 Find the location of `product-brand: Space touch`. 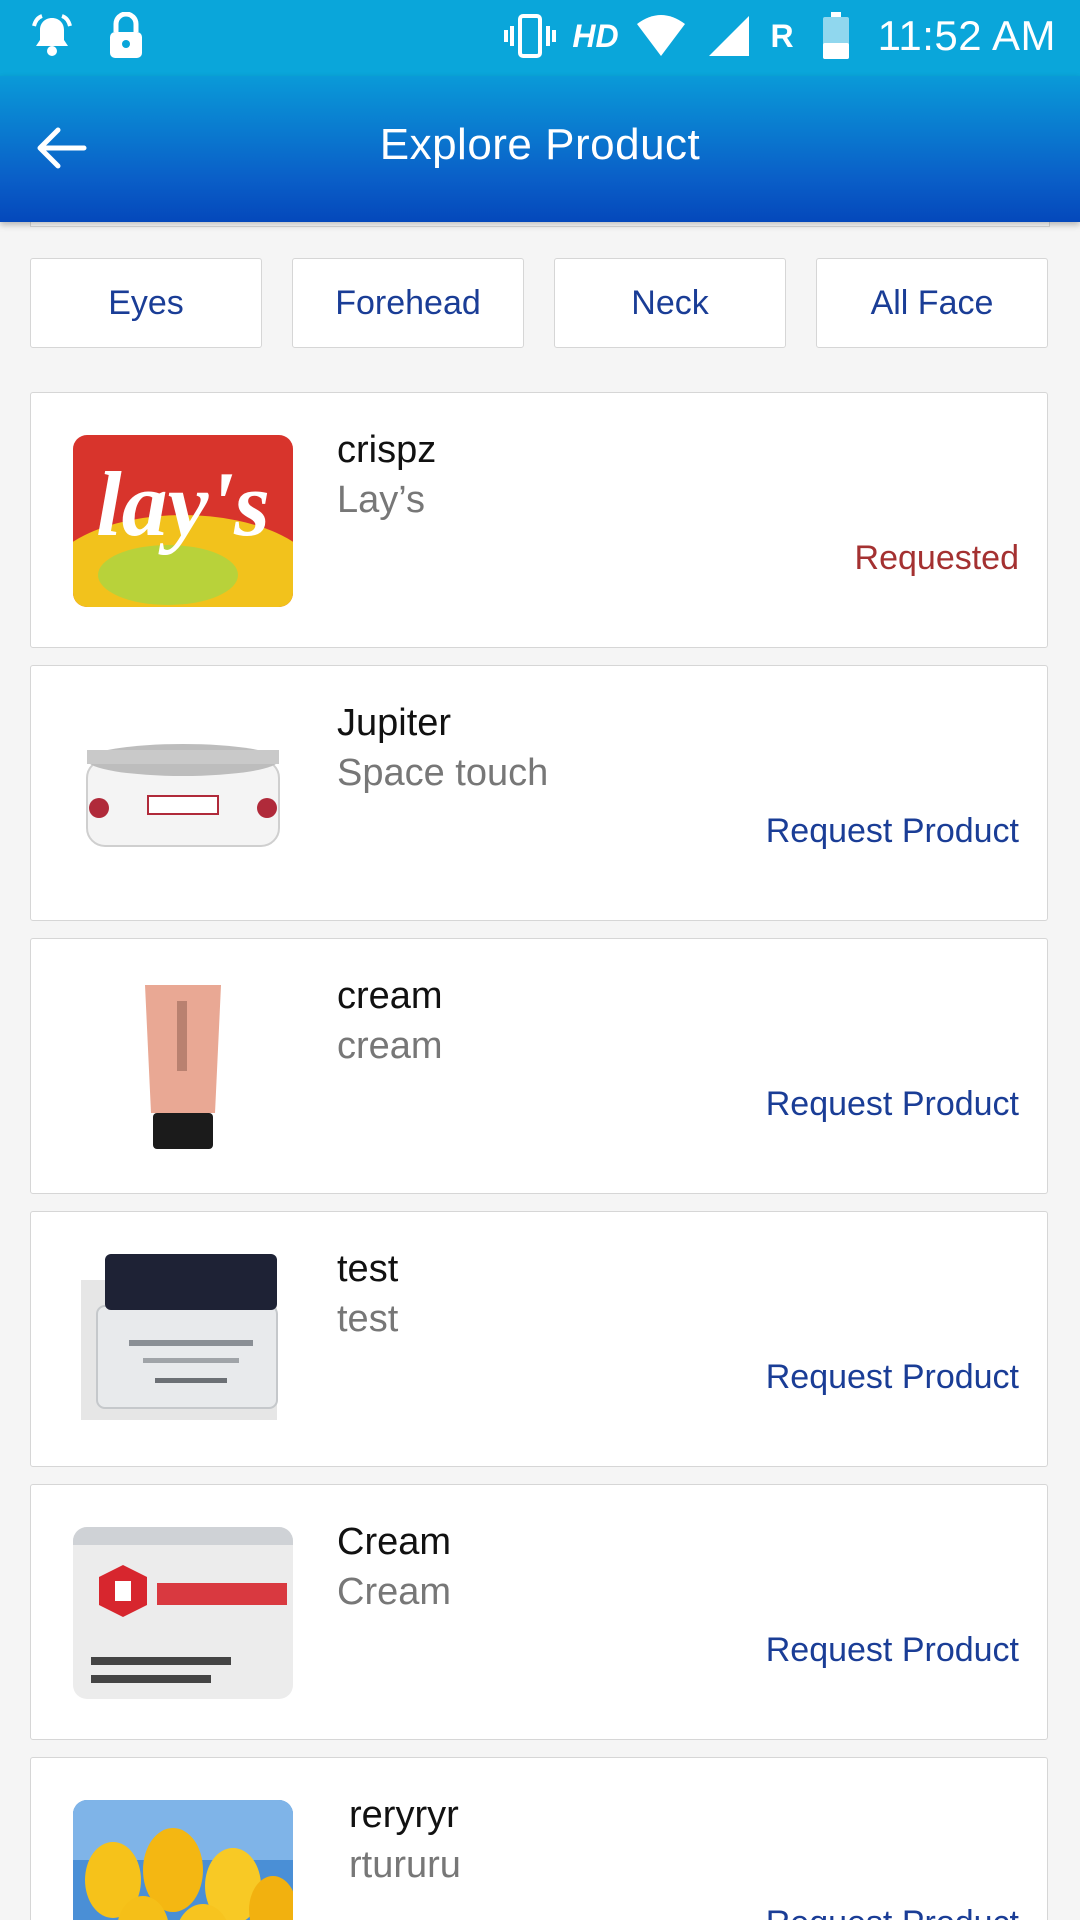

product-brand: Space touch is located at coordinates (443, 773).